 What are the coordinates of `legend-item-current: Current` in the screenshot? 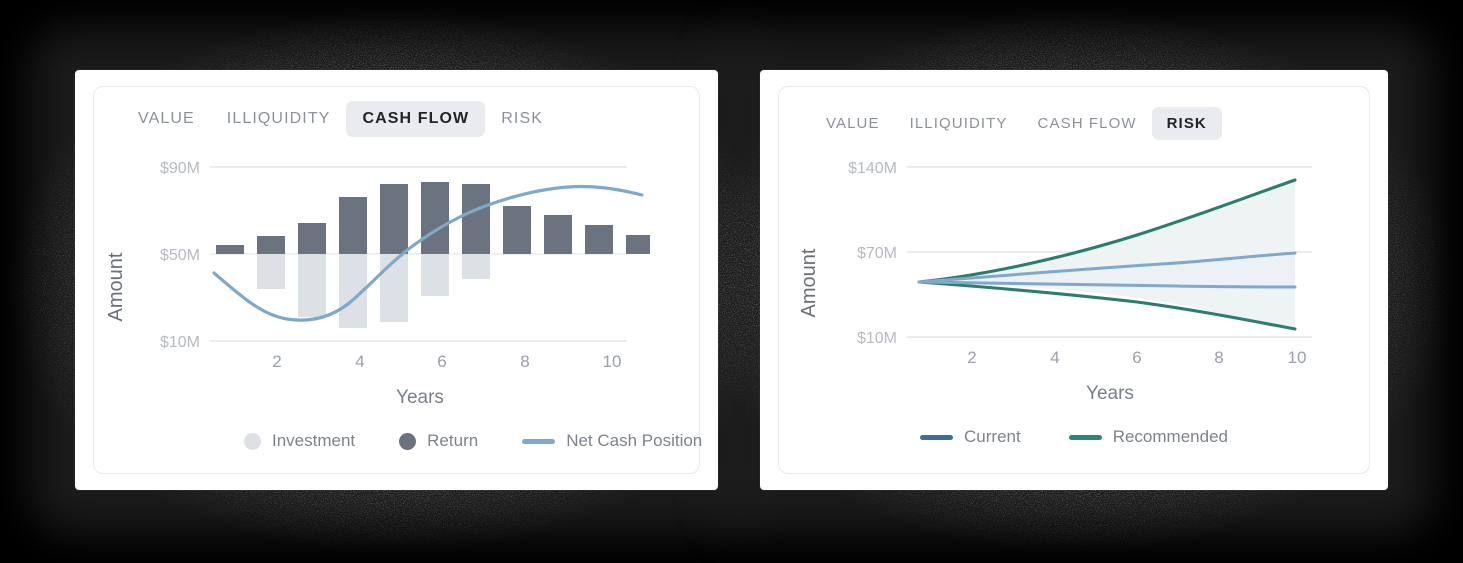 It's located at (970, 437).